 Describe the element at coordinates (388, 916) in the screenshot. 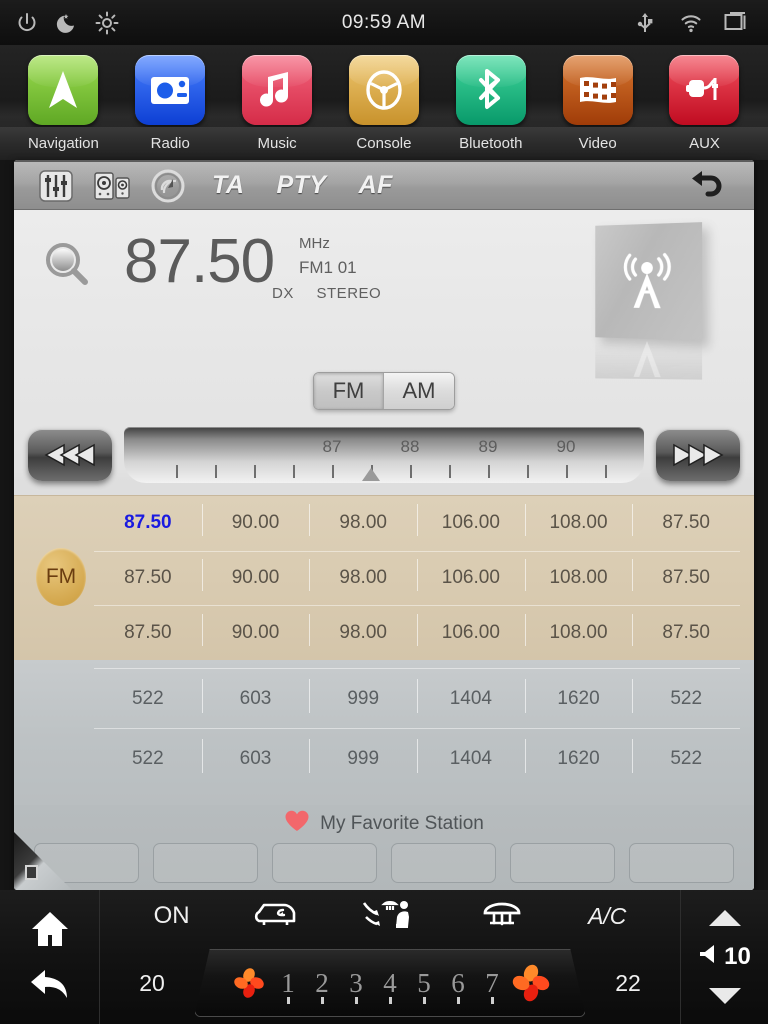

I see `airflow-seat-icon` at that location.